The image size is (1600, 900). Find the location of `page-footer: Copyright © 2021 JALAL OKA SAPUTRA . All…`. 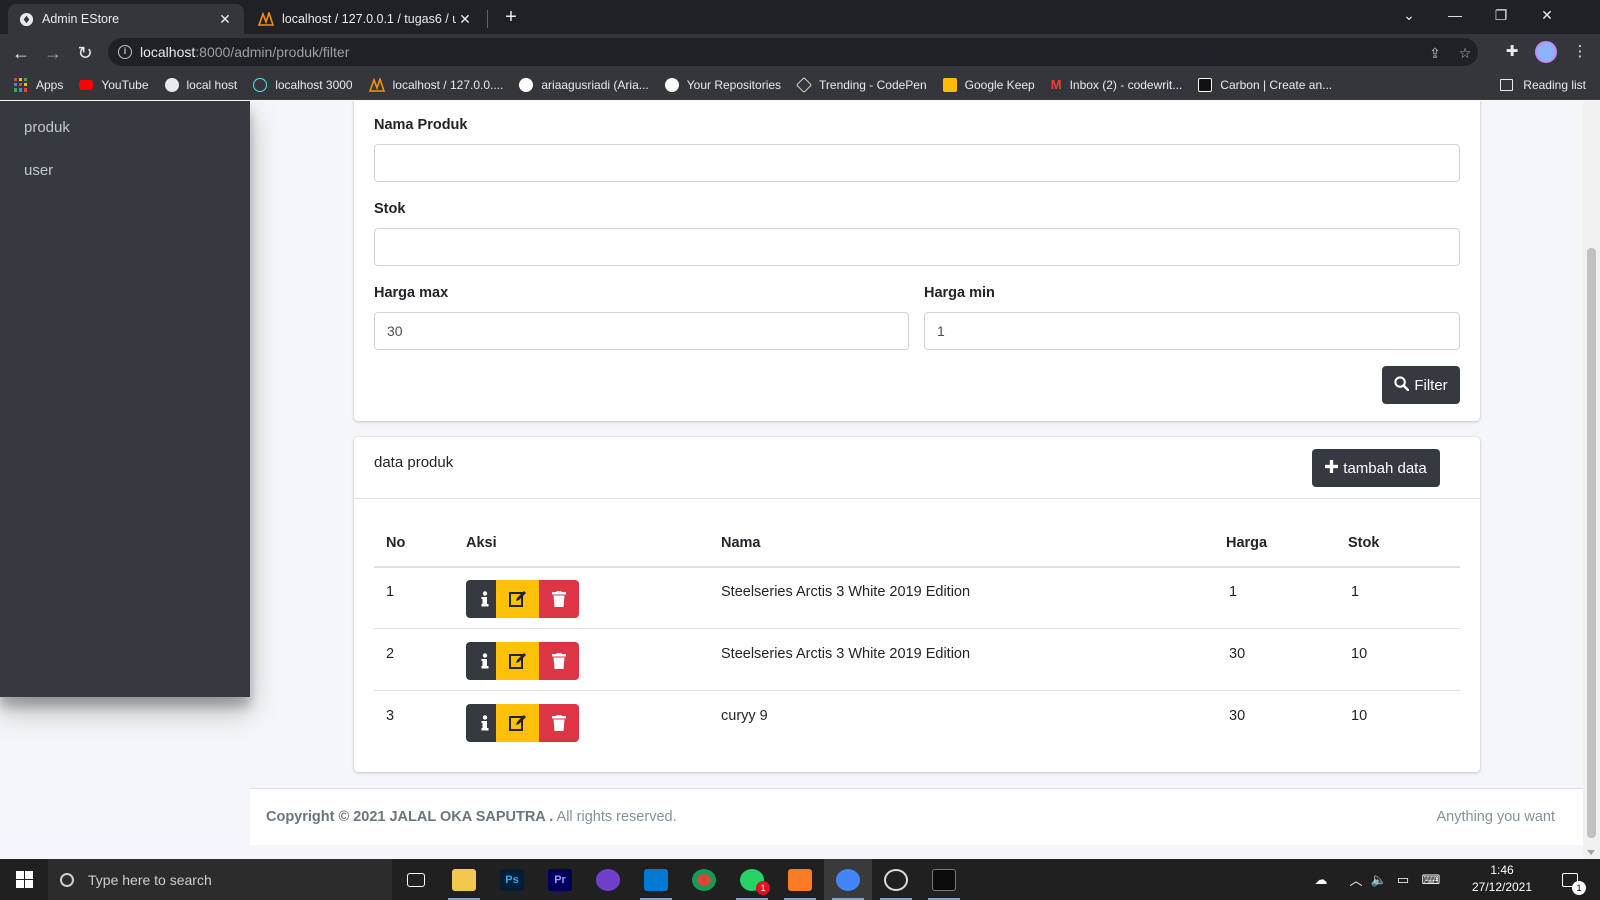

page-footer: Copyright © 2021 JALAL OKA SAPUTRA . All… is located at coordinates (916, 816).